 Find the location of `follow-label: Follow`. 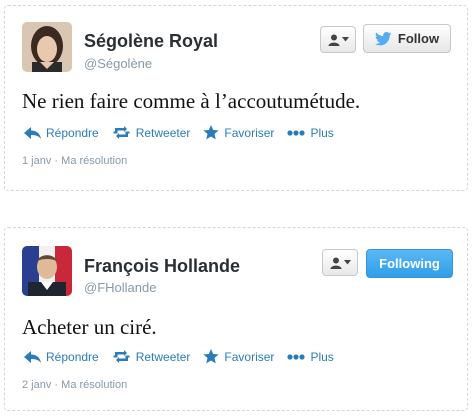

follow-label: Follow is located at coordinates (418, 38).